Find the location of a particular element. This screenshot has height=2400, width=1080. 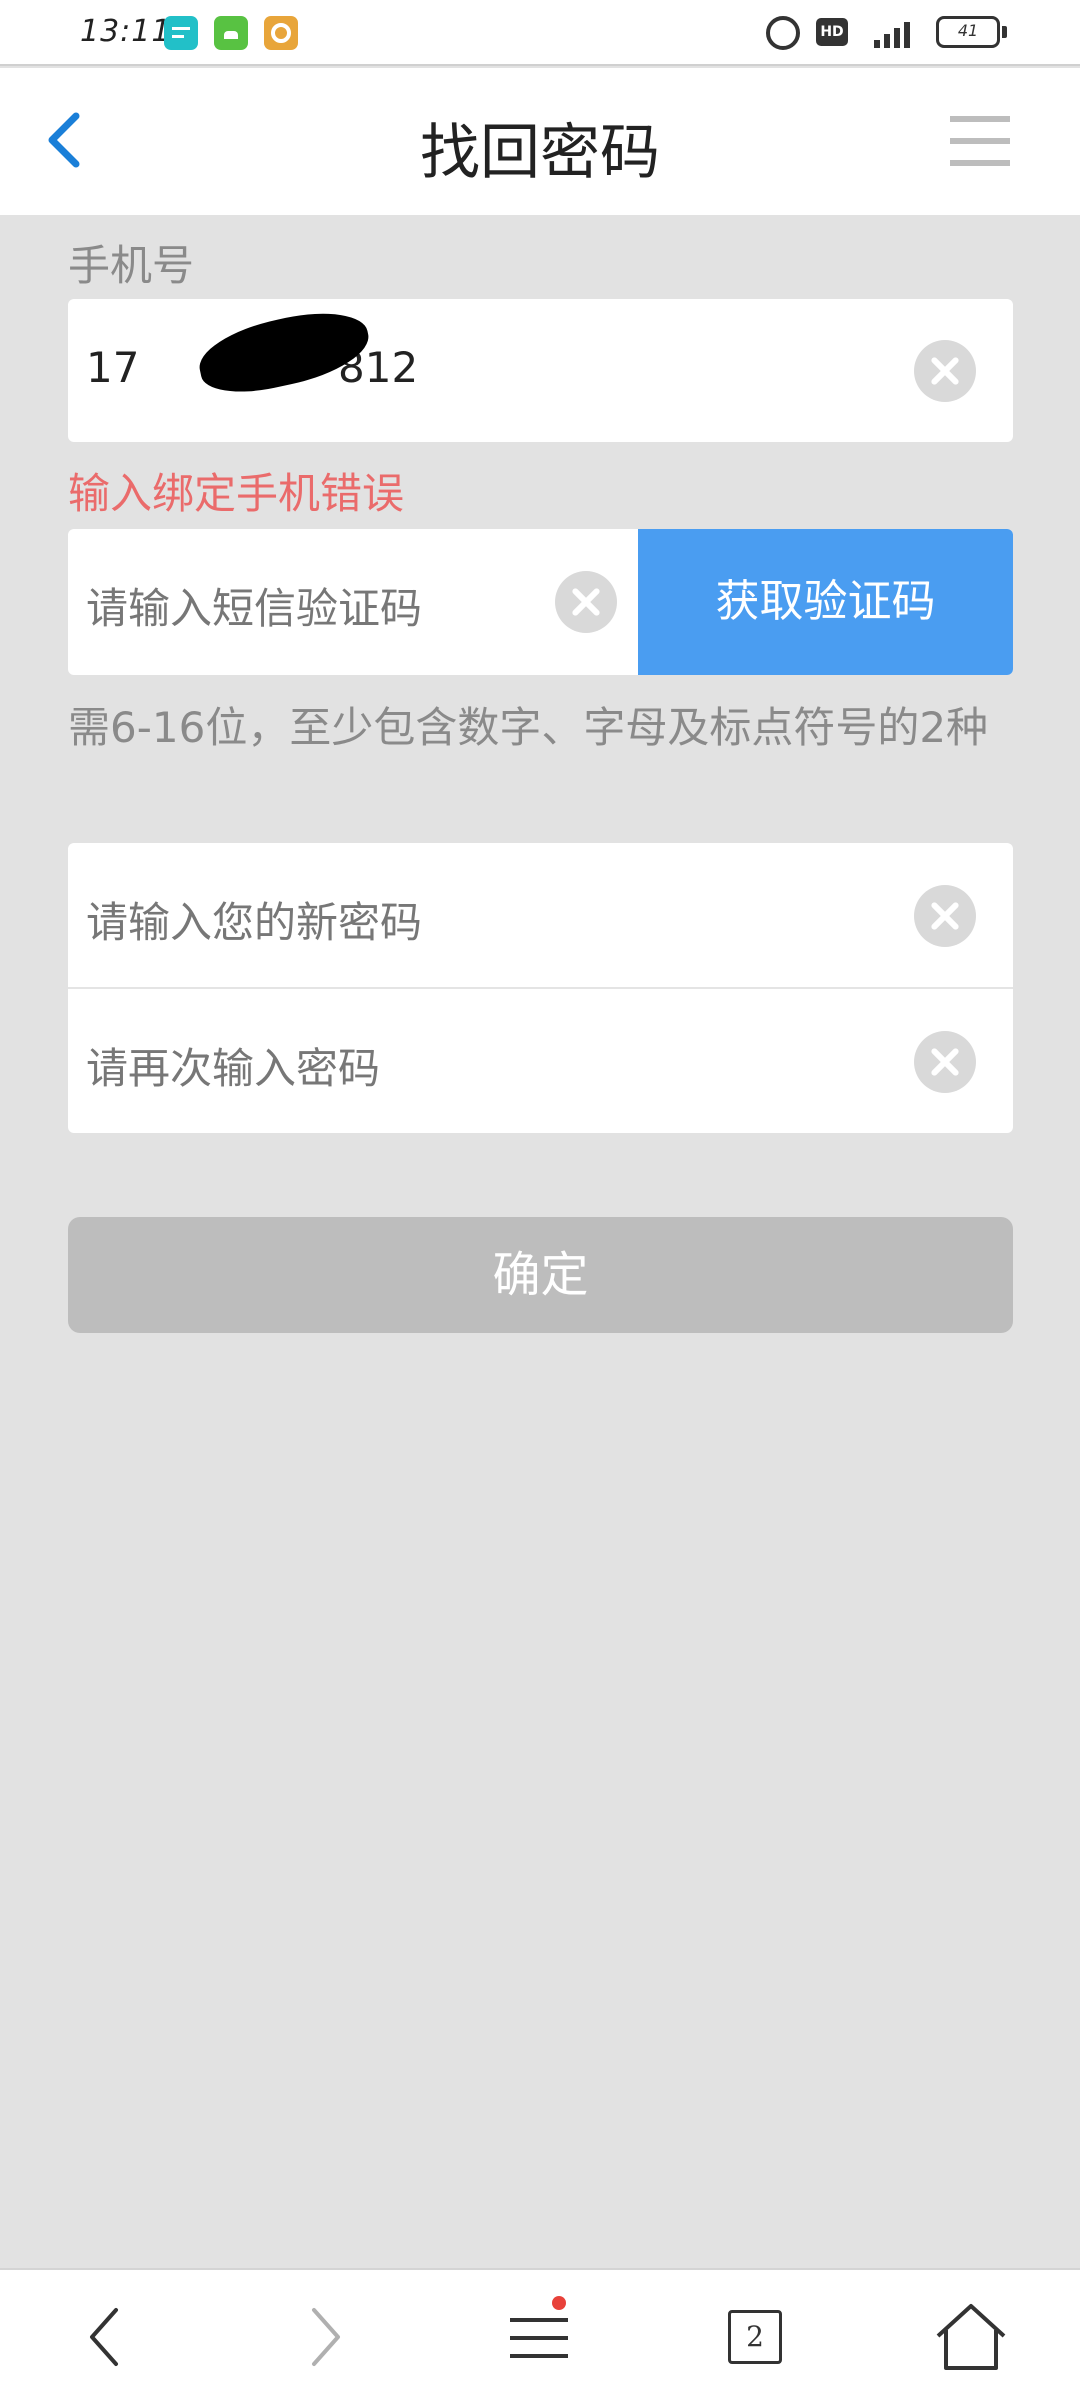

hd-icon: HD is located at coordinates (832, 32).